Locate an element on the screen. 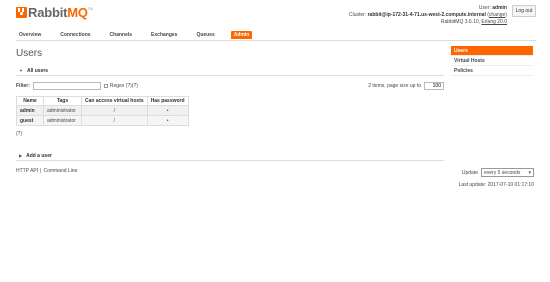 Image resolution: width=550 pixels, height=282 pixels. page-size-control: 2 items, page size up to is located at coordinates (406, 85).